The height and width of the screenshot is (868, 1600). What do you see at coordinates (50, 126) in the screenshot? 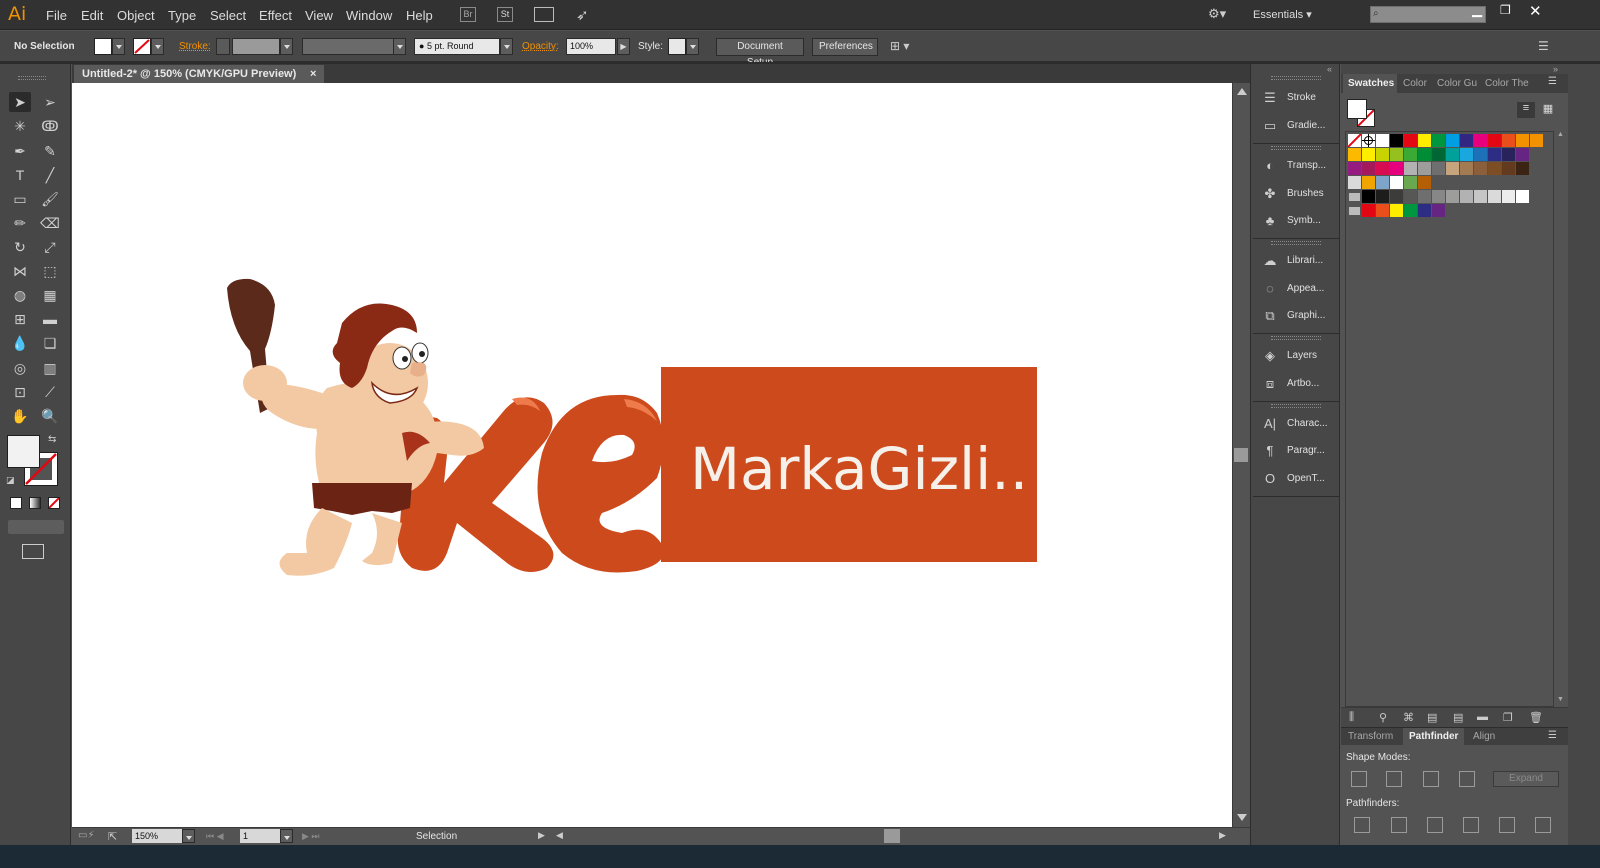
I see `lasso-tool-icon: ↂ` at bounding box center [50, 126].